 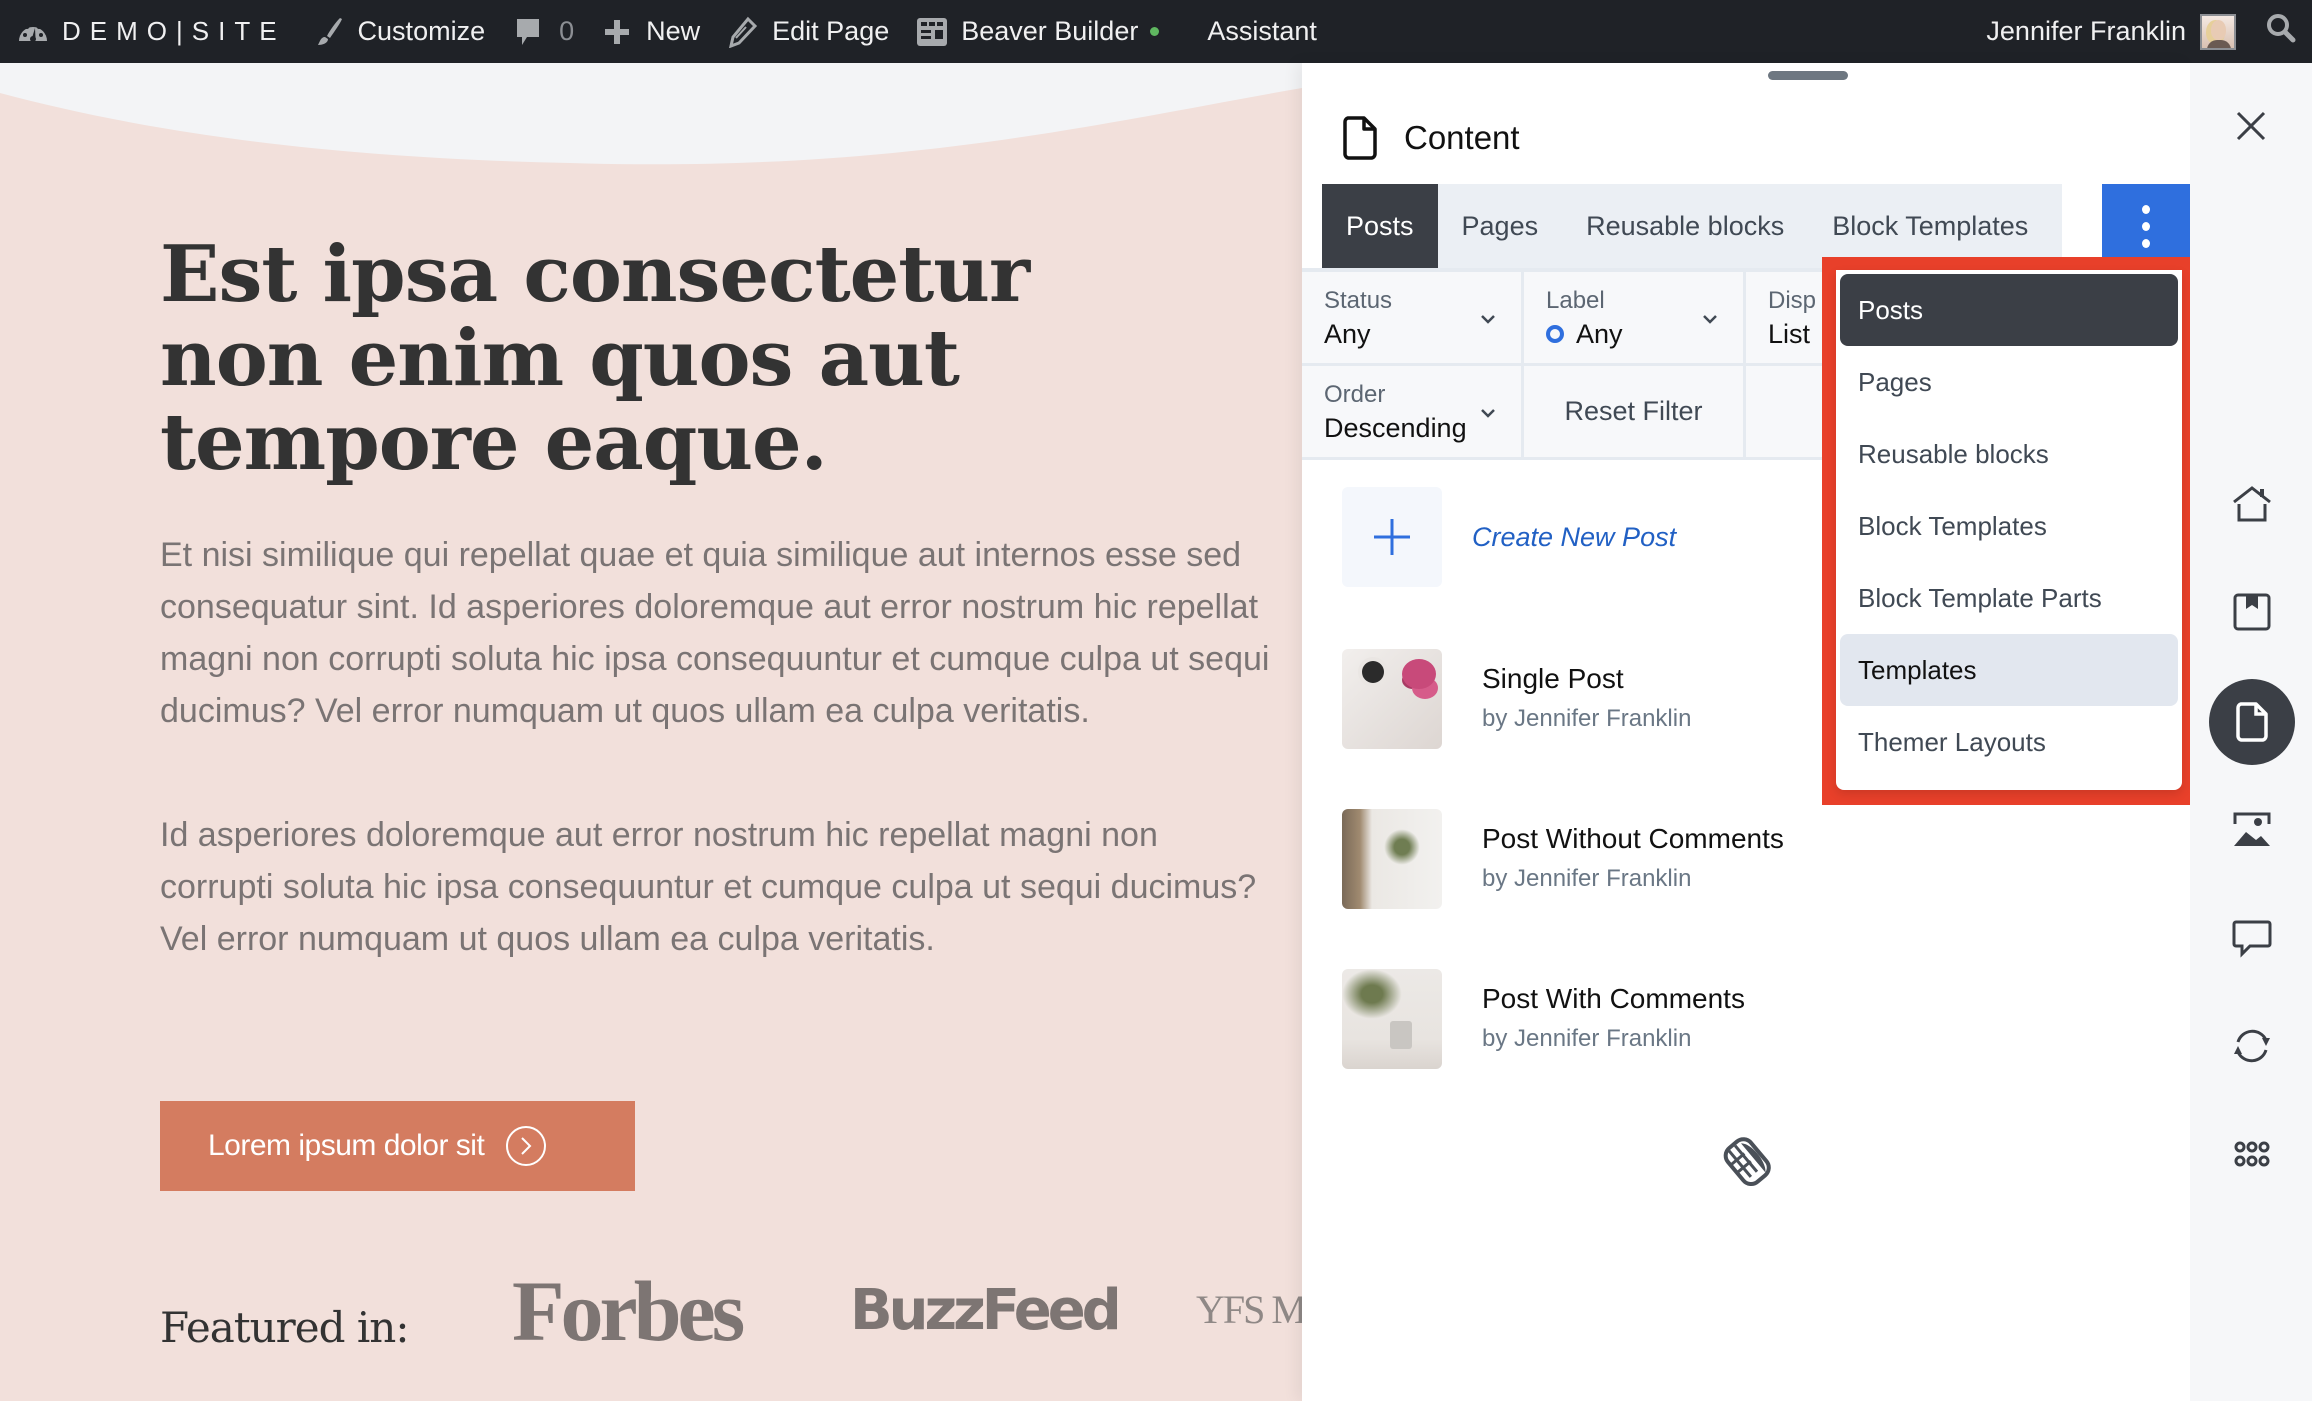 I want to click on create-new-post-label: Create New Post, so click(x=1574, y=536).